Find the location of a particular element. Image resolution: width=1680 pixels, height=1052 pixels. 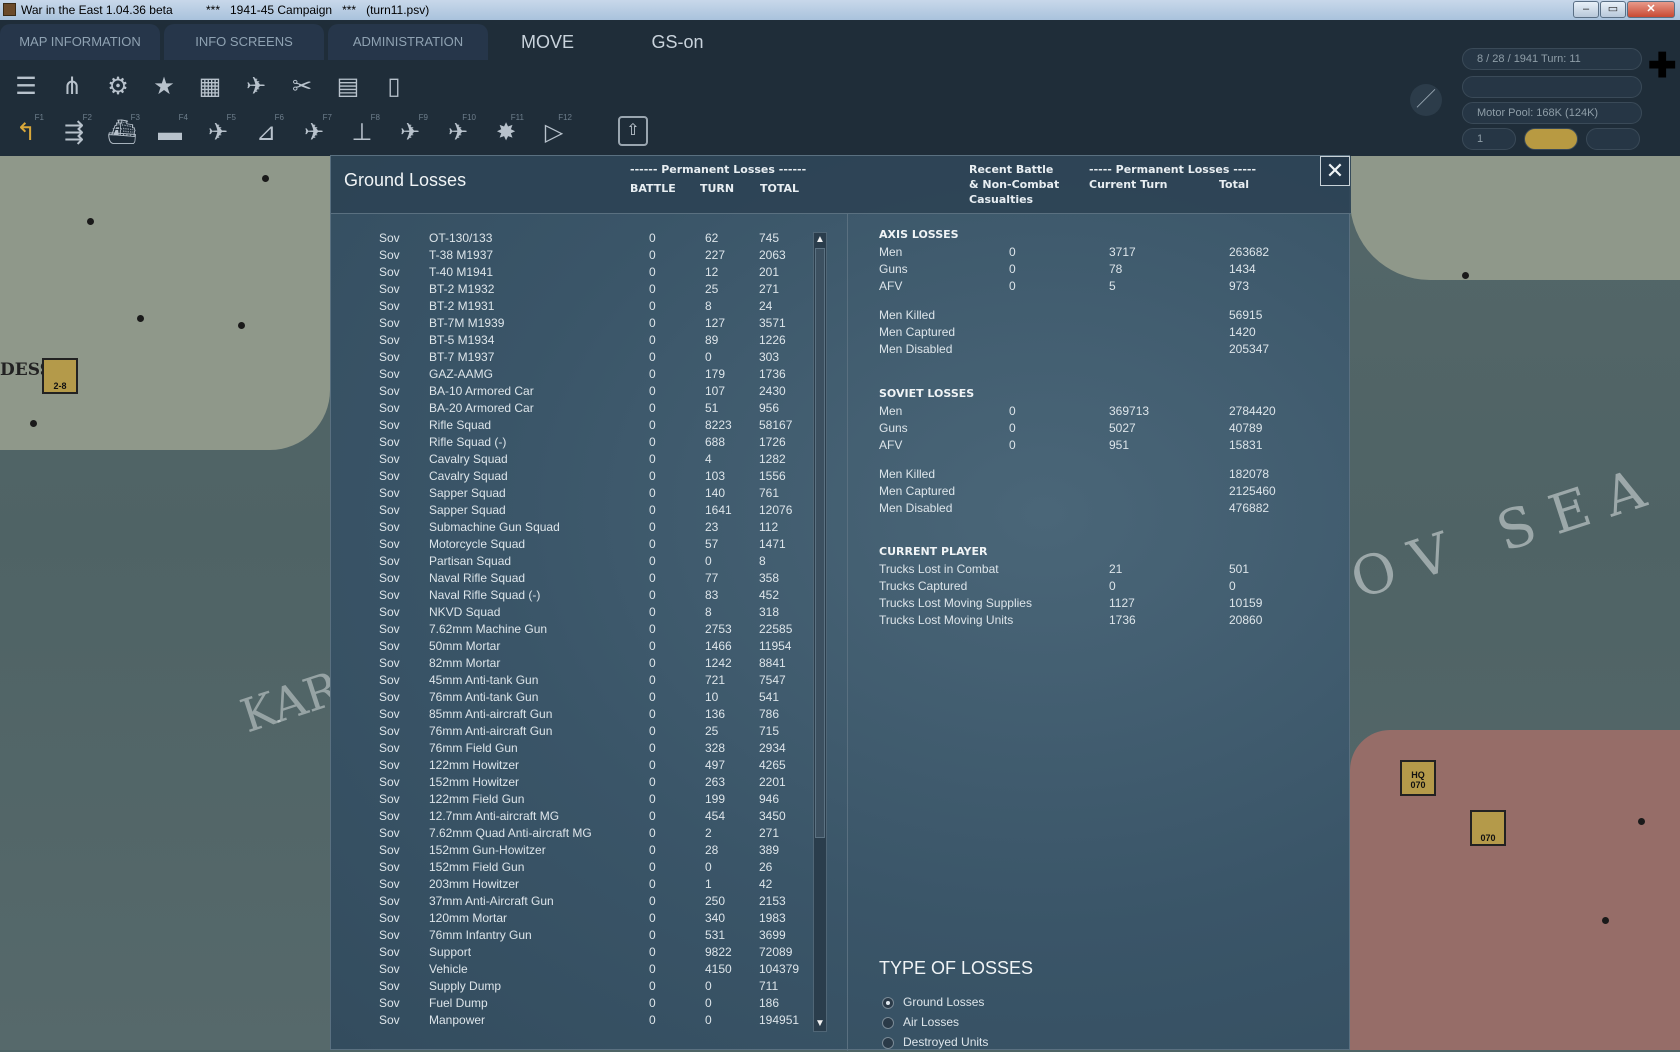

turn-cell: 0 is located at coordinates (708, 1020).